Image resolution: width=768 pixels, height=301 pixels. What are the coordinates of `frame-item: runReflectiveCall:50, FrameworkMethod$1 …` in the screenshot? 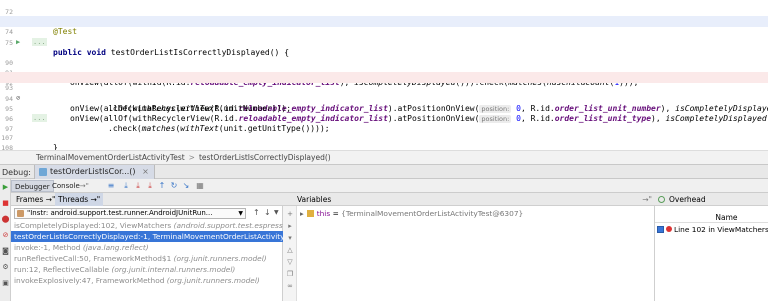 It's located at (147, 258).